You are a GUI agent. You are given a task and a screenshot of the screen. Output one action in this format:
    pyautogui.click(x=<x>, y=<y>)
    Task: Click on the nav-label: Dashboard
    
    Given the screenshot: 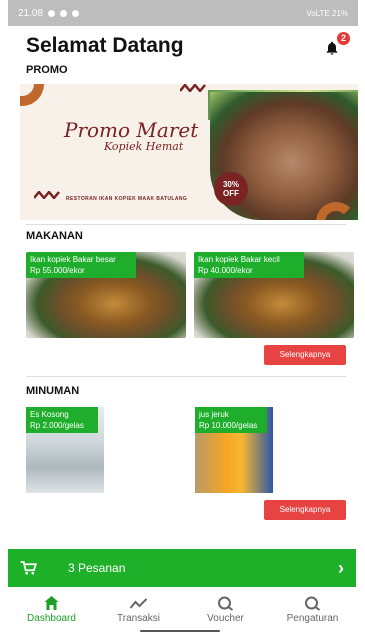 What is the action you would take?
    pyautogui.click(x=51, y=618)
    